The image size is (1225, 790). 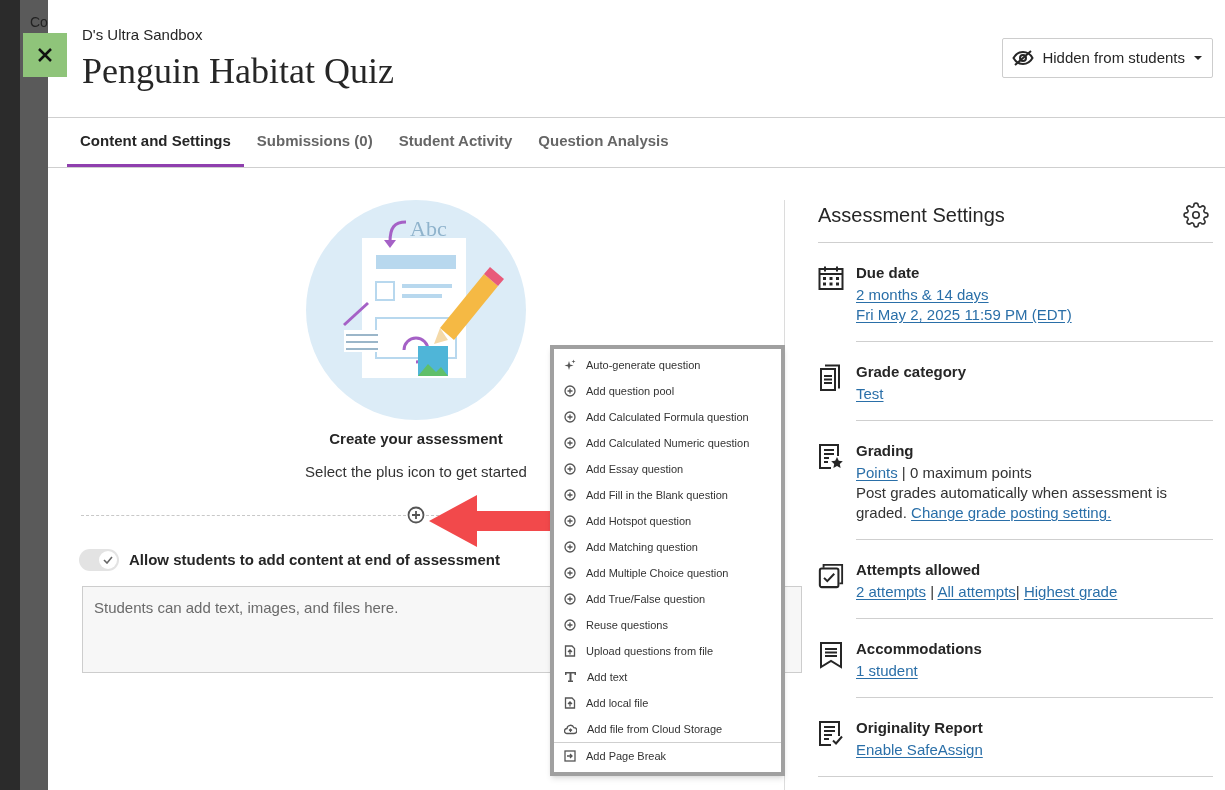 I want to click on tab: Submissions (0), so click(x=314, y=142).